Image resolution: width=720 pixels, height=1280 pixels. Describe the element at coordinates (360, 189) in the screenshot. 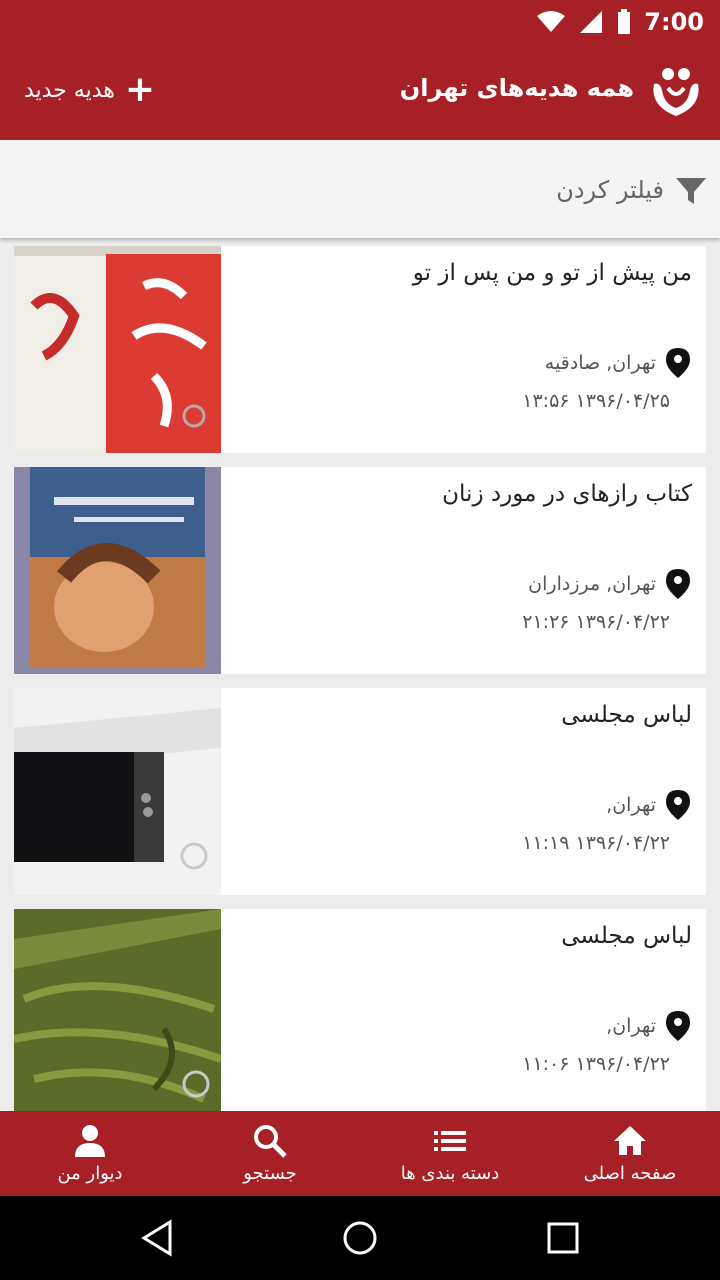

I see `filter-bar: فیلتر کردن` at that location.